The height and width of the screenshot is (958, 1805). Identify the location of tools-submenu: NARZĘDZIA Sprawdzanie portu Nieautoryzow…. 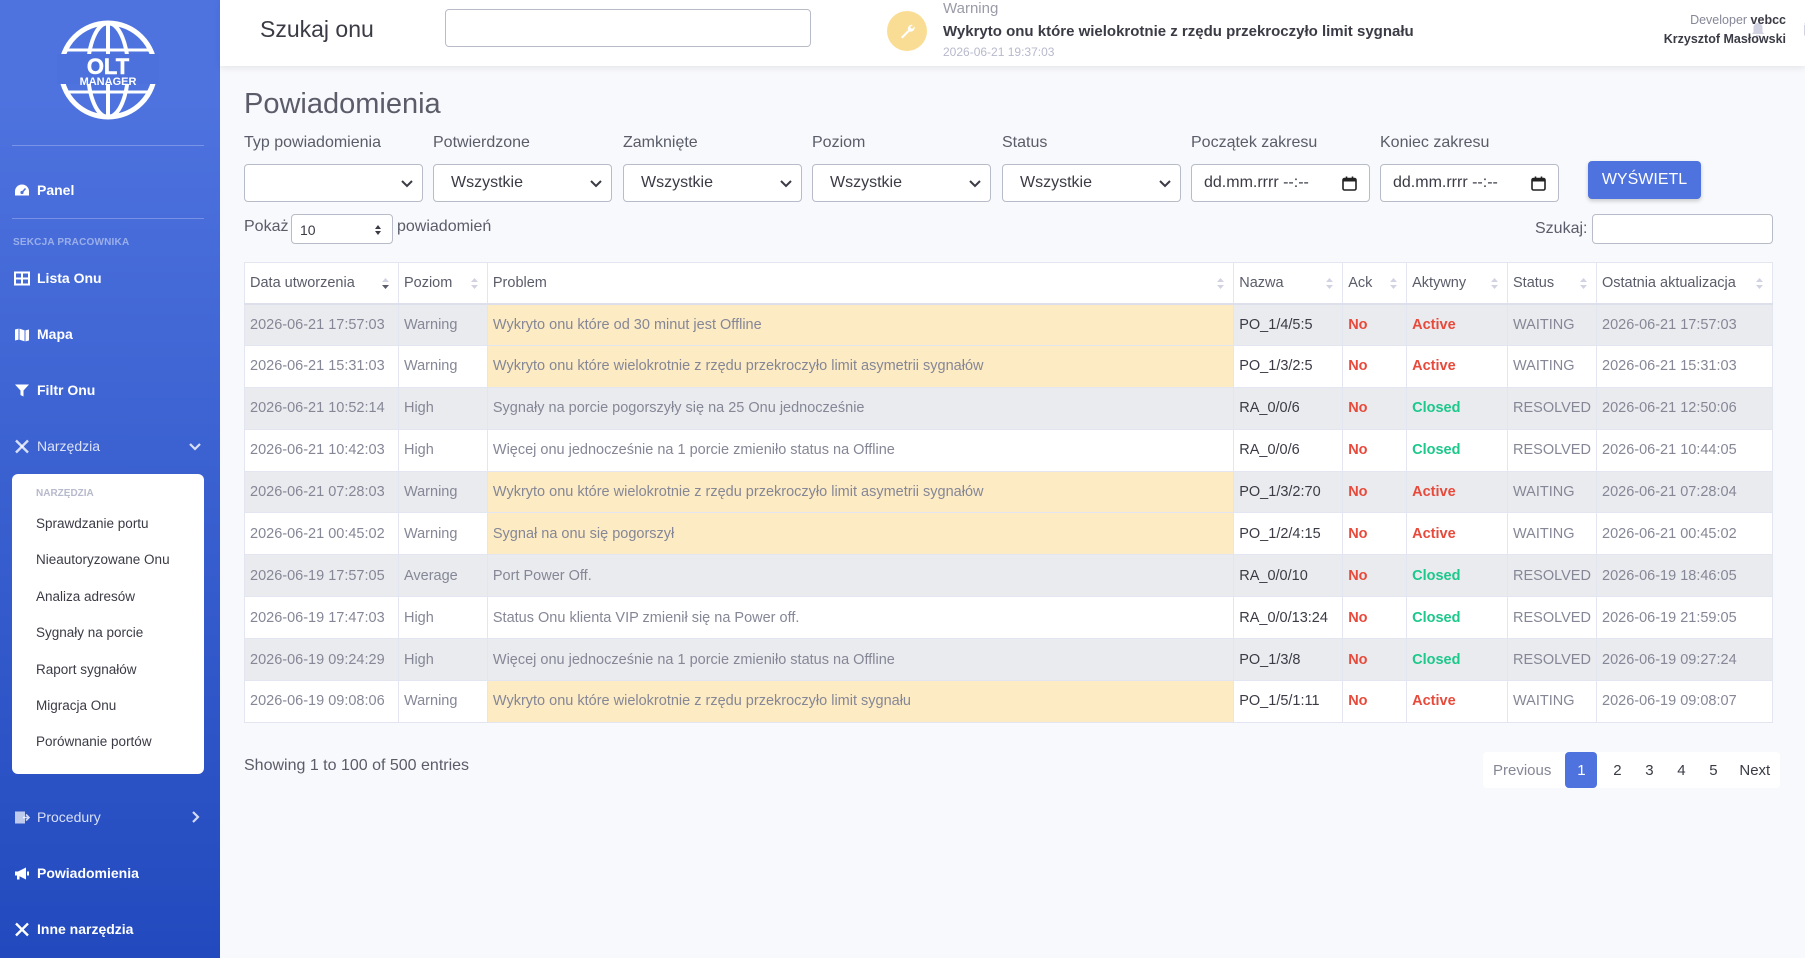
(108, 624).